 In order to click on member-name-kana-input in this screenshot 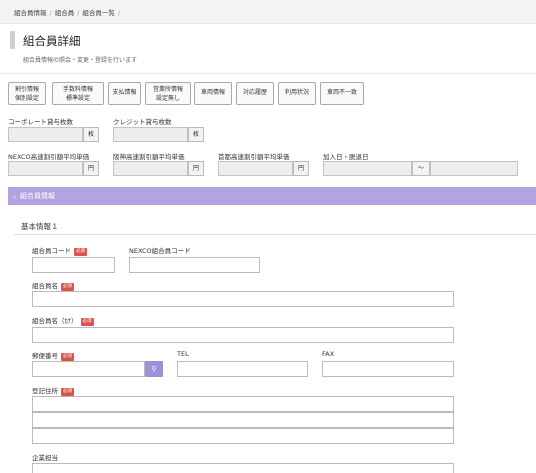, I will do `click(243, 335)`.